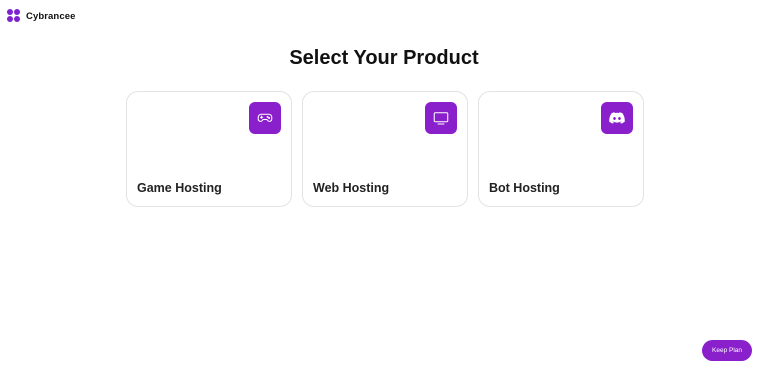  I want to click on brand-name: Cybrancee, so click(50, 16).